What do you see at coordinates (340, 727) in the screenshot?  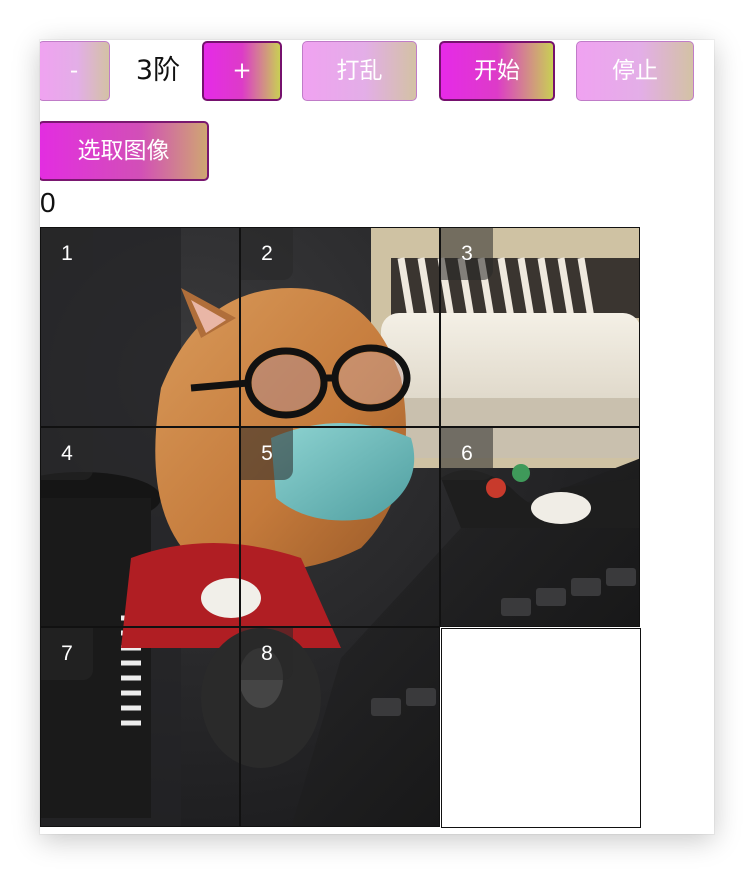 I see `puzzle-tile: 8` at bounding box center [340, 727].